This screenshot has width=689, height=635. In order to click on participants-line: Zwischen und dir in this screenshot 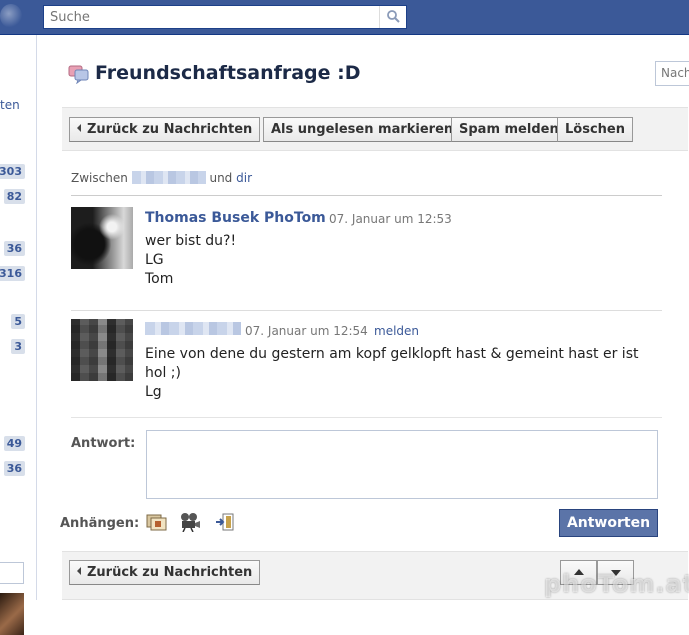, I will do `click(161, 178)`.